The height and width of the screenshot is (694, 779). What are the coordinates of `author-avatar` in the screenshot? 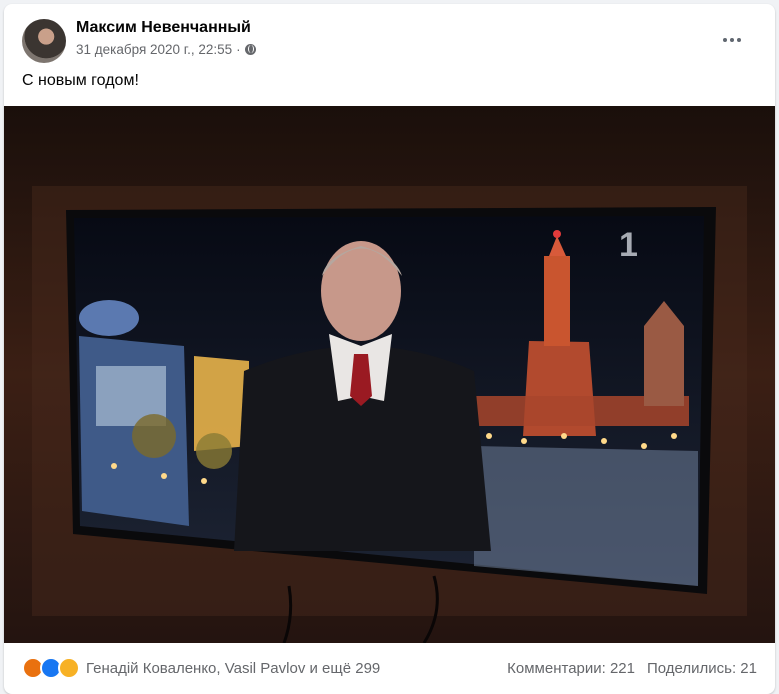 It's located at (44, 41).